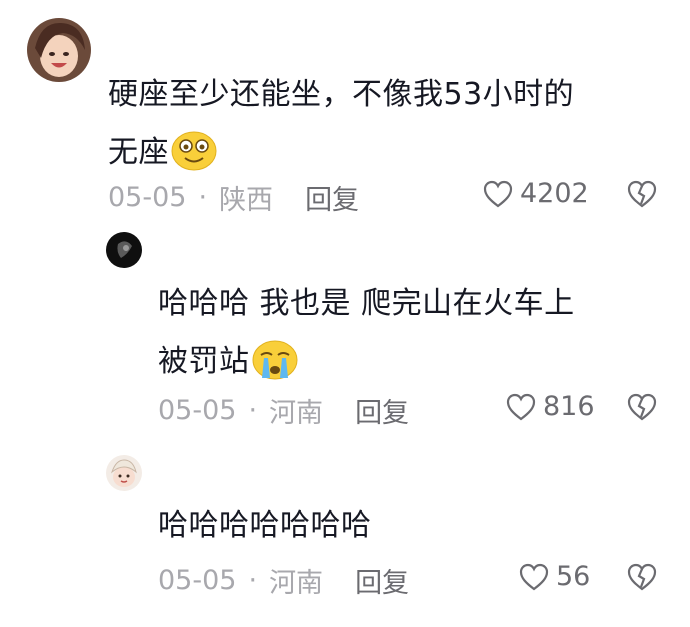 The height and width of the screenshot is (627, 690). What do you see at coordinates (554, 193) in the screenshot?
I see `like-count: 4202` at bounding box center [554, 193].